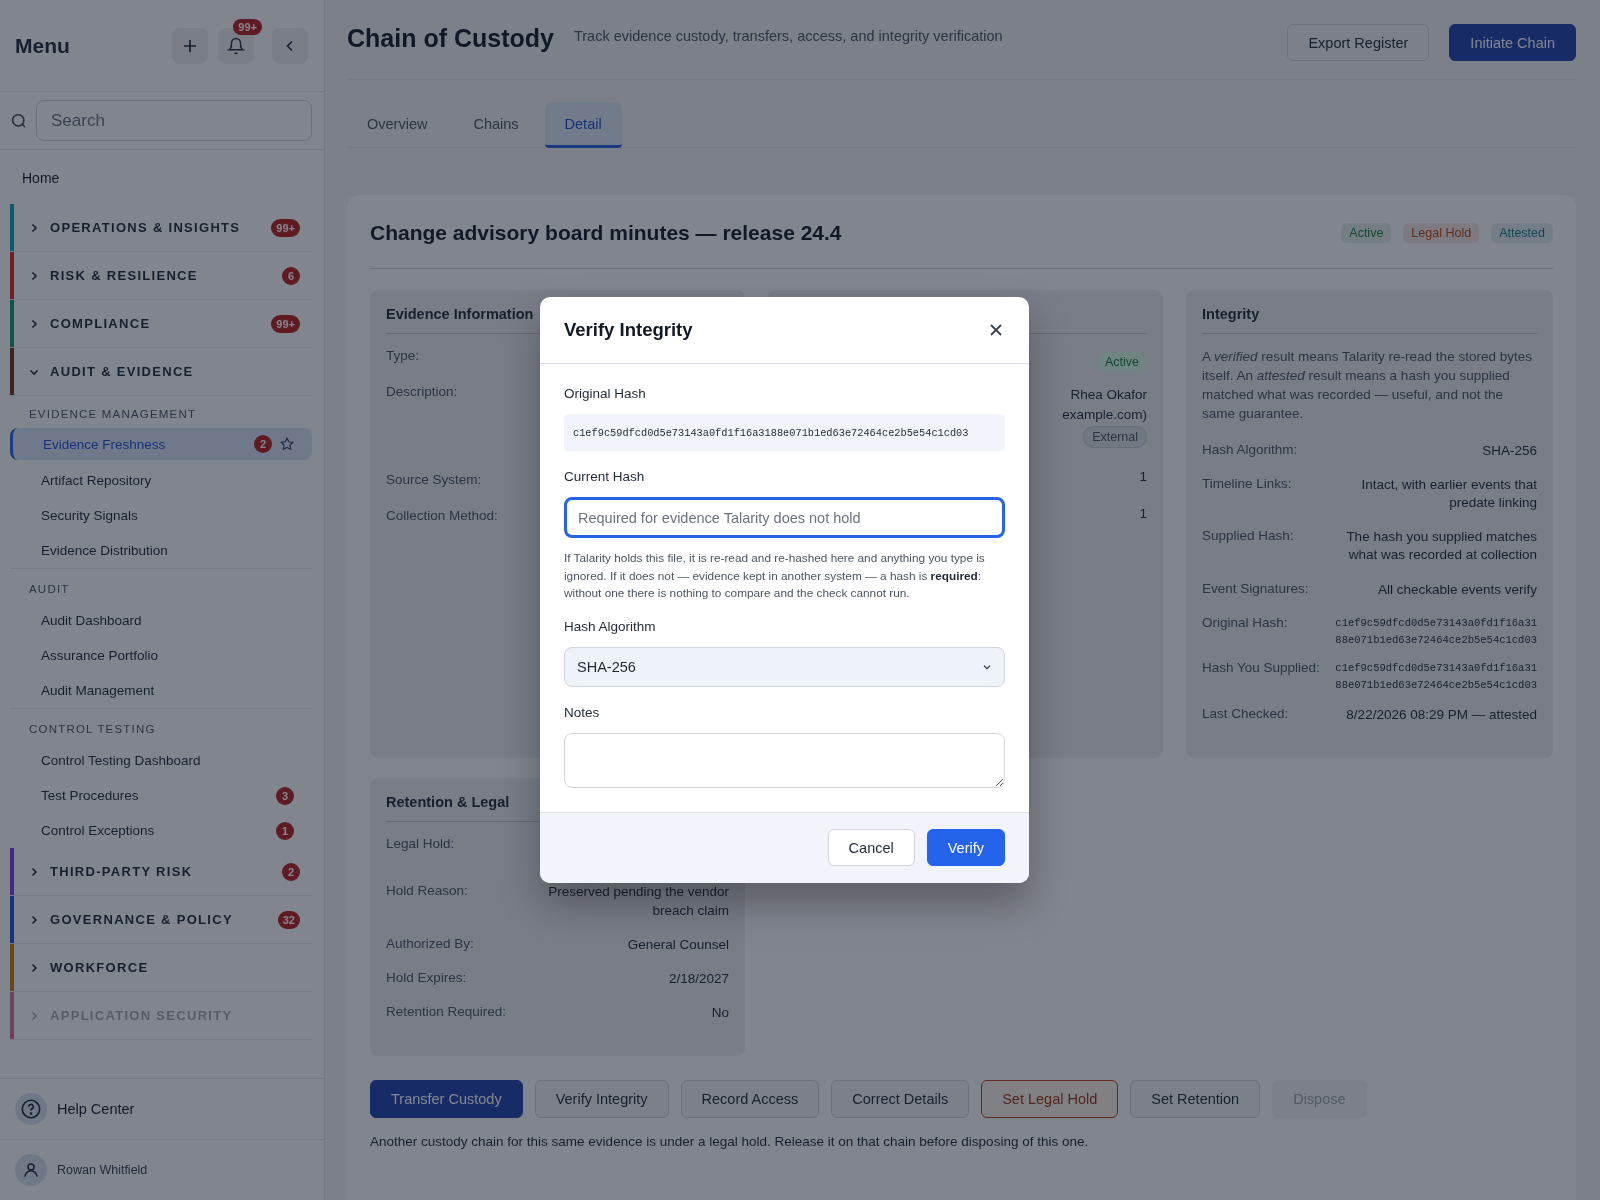 Image resolution: width=1600 pixels, height=1200 pixels. I want to click on field-value: 8/22/2026 08:29 PM — attested, so click(1441, 715).